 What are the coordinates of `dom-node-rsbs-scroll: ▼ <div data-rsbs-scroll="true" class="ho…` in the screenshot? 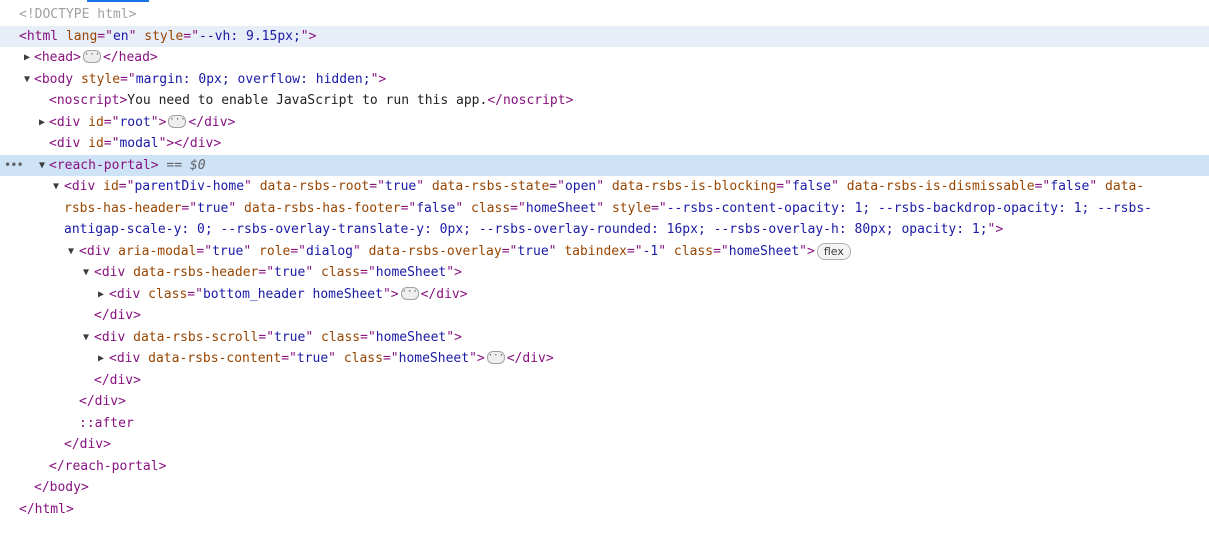 It's located at (604, 338).